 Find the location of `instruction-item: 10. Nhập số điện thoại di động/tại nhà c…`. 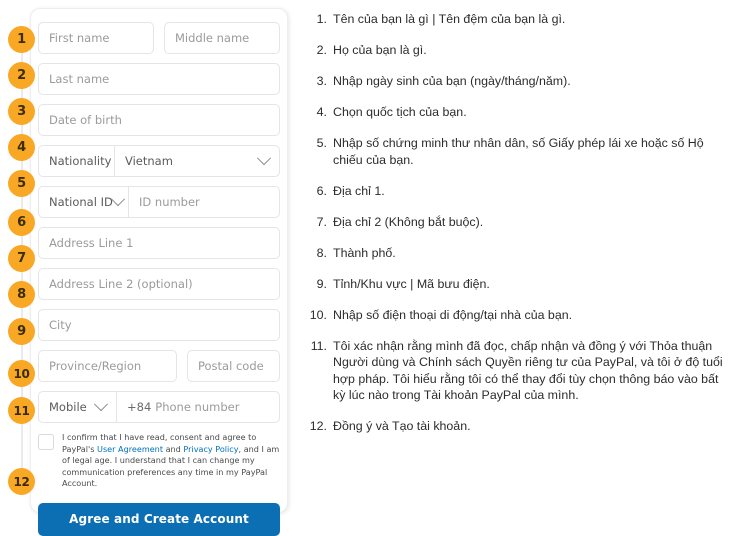

instruction-item: 10. Nhập số điện thoại di động/tại nhà c… is located at coordinates (517, 315).